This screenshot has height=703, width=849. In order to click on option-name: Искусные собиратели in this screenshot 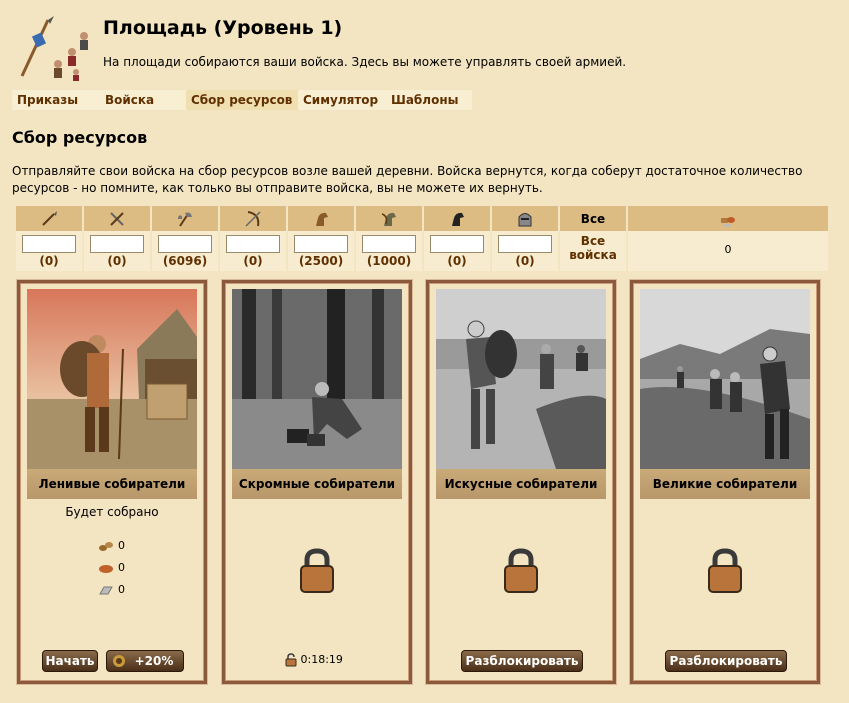, I will do `click(521, 484)`.